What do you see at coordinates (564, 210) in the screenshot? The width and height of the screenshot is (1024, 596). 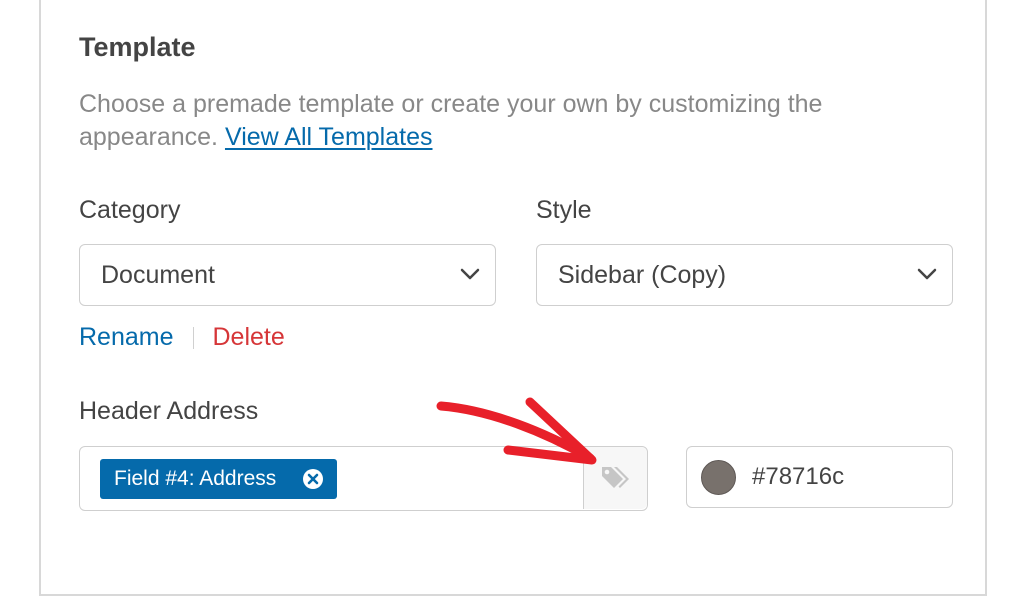 I see `style-label: Style` at bounding box center [564, 210].